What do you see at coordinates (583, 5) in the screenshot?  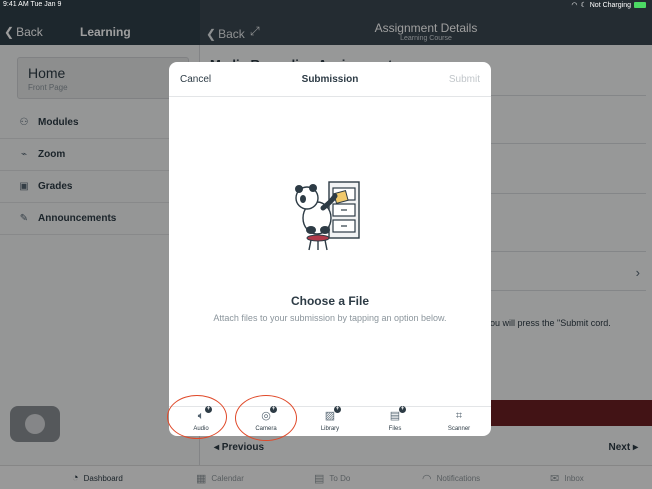 I see `moon-icon: ☾` at bounding box center [583, 5].